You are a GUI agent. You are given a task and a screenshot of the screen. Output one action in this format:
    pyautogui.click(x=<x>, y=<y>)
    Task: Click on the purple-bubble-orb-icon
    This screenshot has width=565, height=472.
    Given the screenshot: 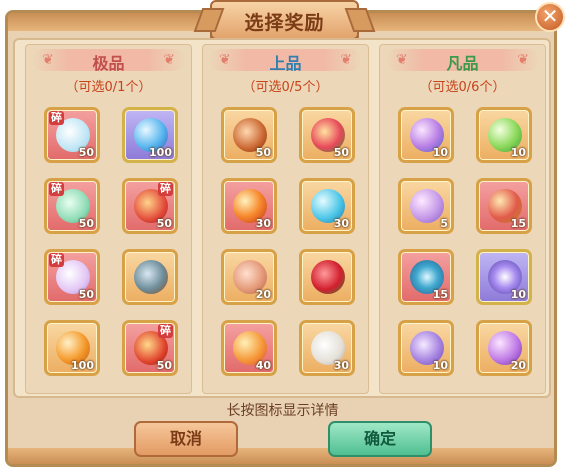 What is the action you would take?
    pyautogui.click(x=427, y=206)
    